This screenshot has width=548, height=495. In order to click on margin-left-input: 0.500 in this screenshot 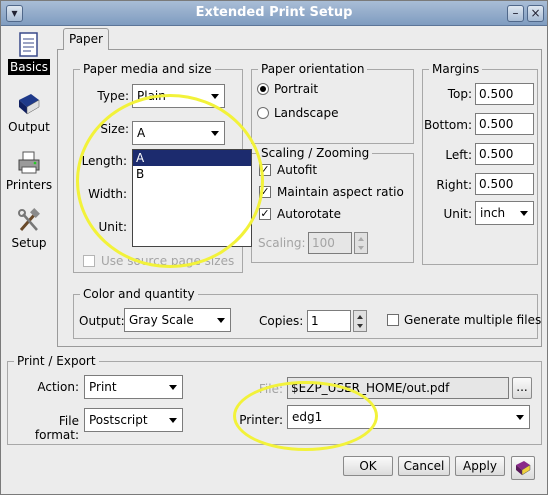, I will do `click(504, 154)`.